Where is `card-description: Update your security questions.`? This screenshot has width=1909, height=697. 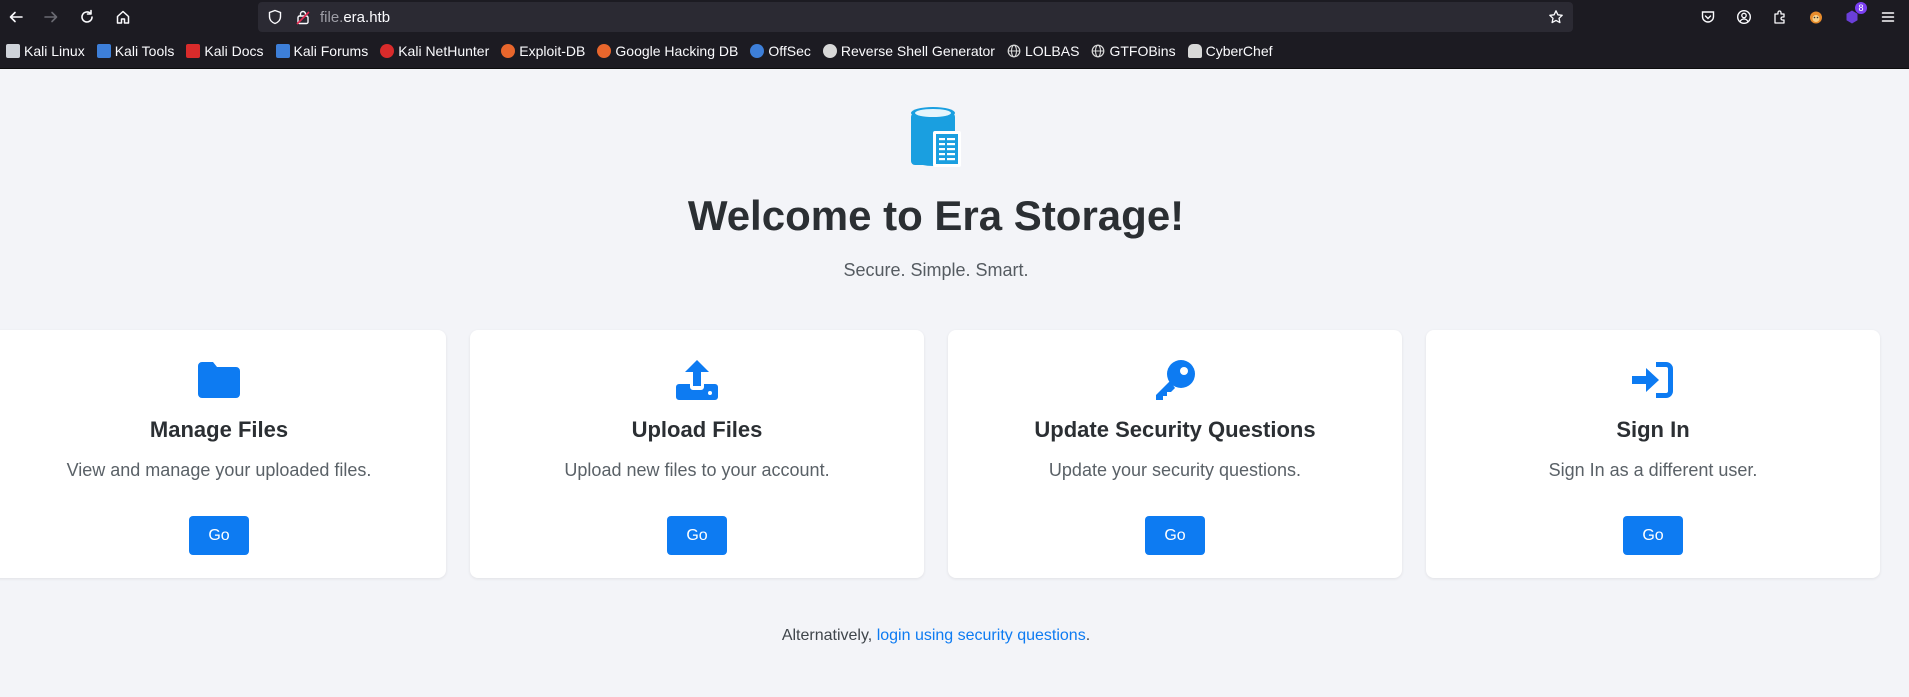
card-description: Update your security questions. is located at coordinates (1175, 470).